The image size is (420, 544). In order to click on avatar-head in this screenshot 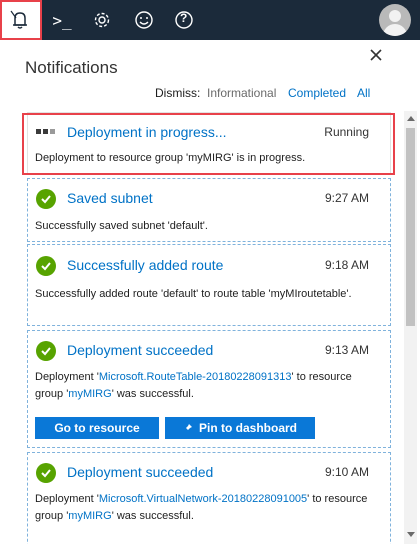, I will do `click(395, 16)`.